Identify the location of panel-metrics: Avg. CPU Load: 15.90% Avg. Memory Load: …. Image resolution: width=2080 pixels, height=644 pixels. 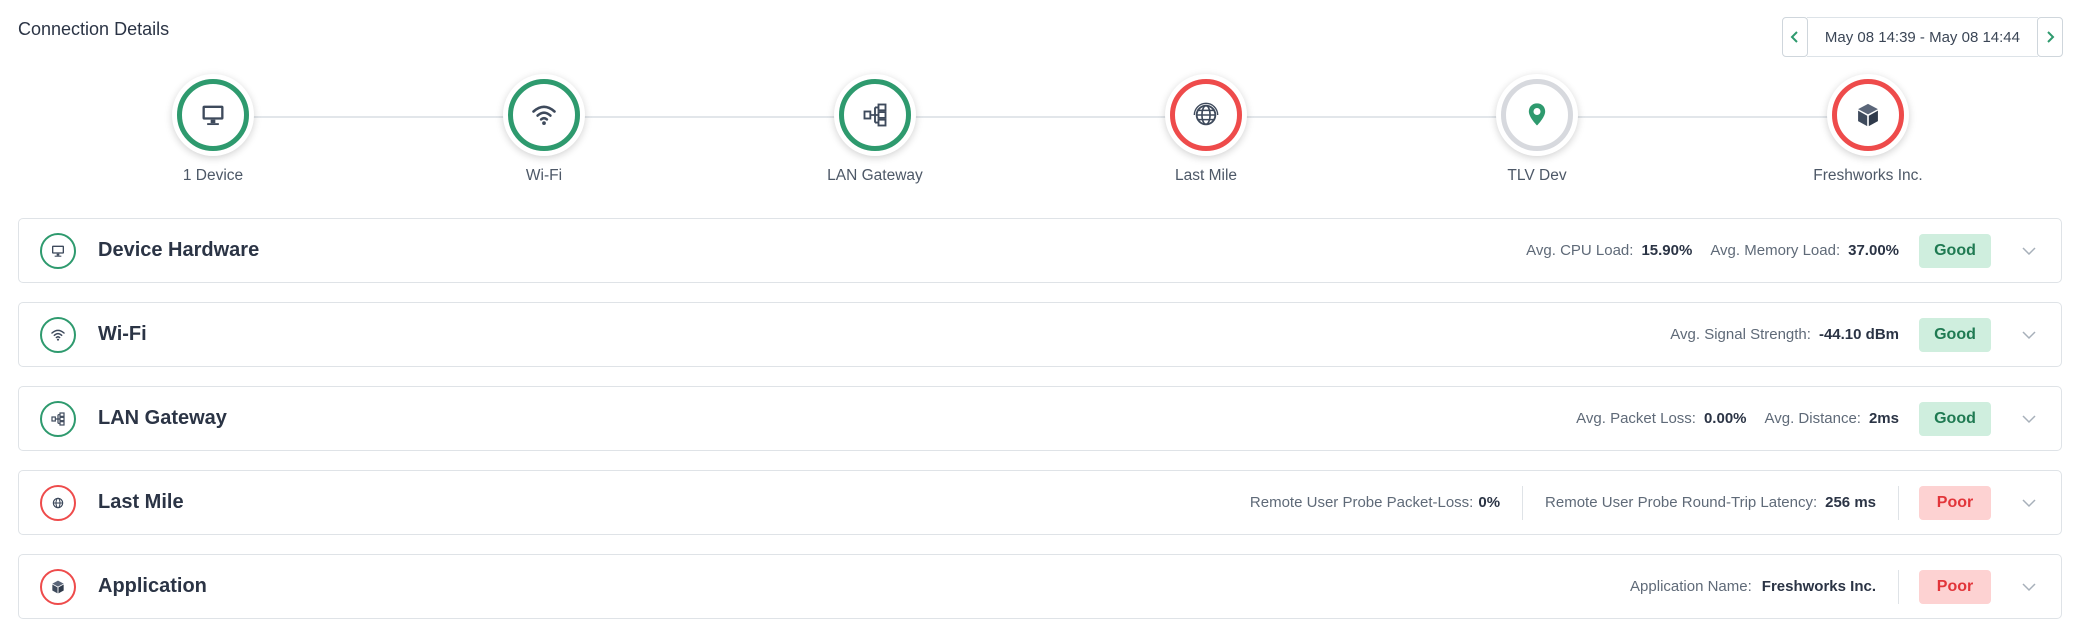
(1749, 250).